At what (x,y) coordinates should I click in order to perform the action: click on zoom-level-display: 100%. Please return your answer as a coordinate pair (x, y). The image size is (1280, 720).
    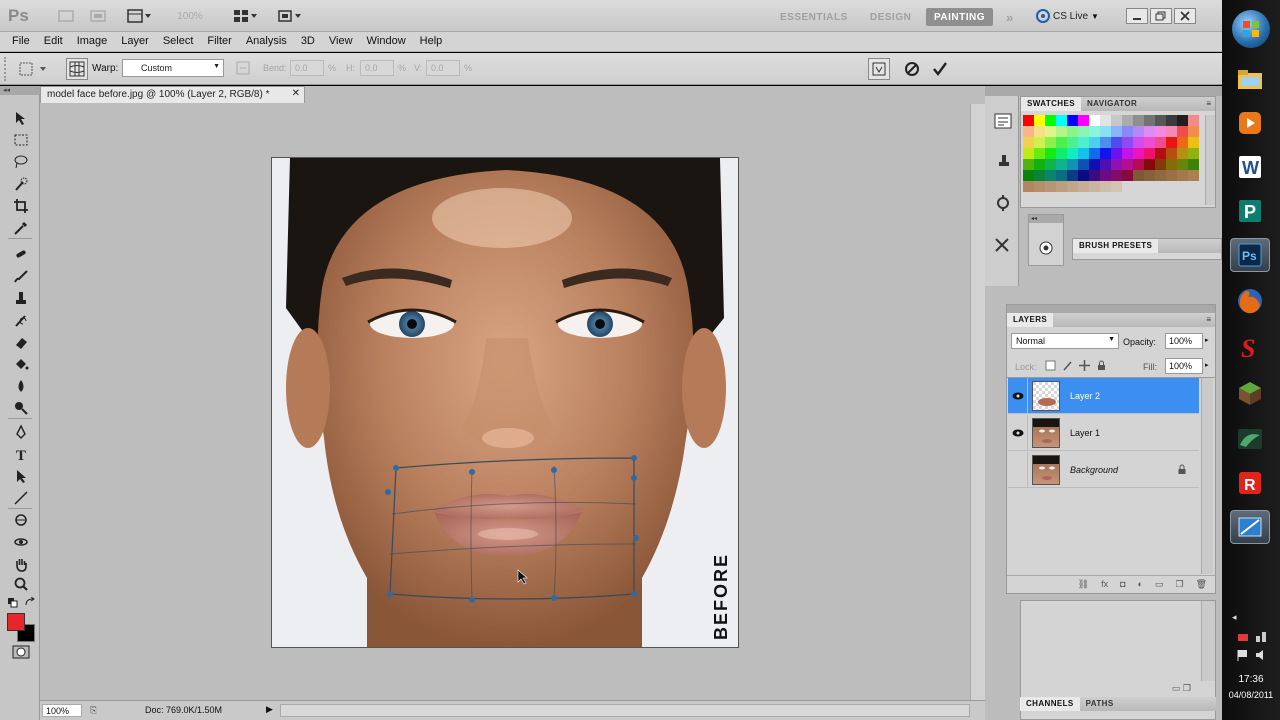
    Looking at the image, I should click on (190, 16).